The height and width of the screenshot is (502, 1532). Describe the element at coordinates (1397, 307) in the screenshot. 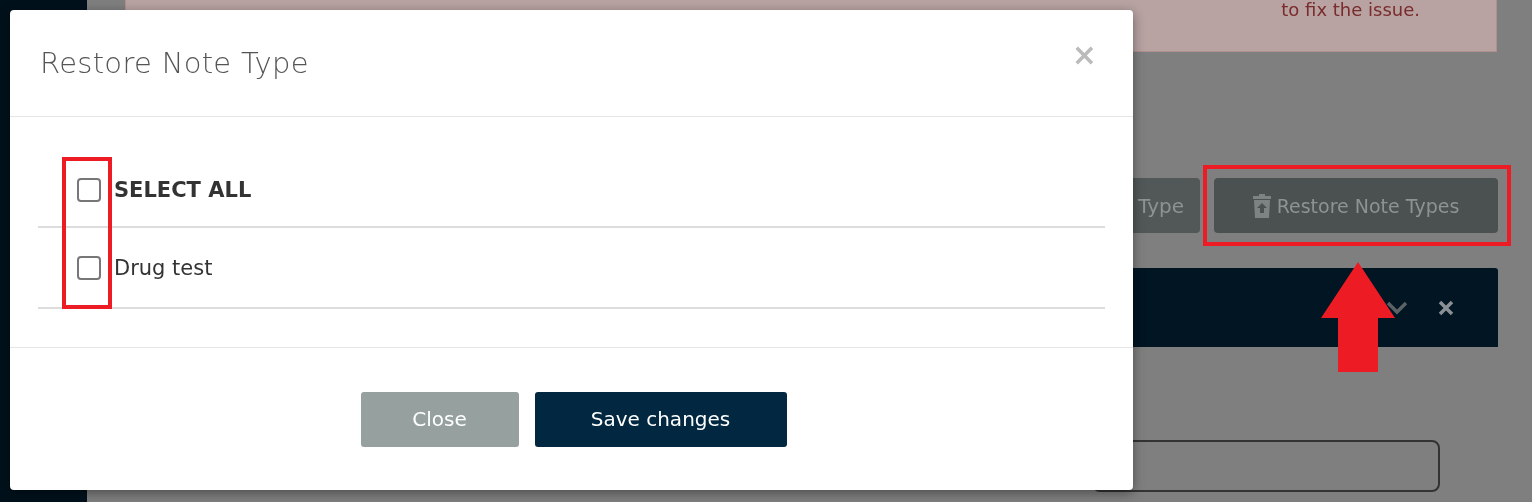

I see `chevron-down-icon` at that location.